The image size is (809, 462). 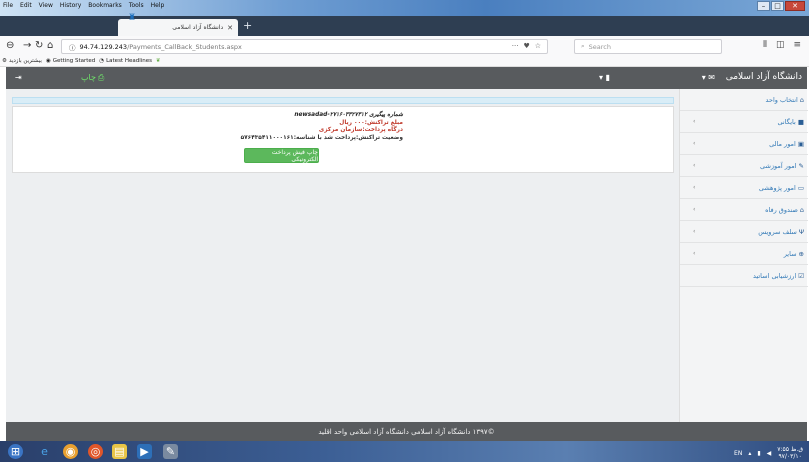 What do you see at coordinates (184, 46) in the screenshot?
I see `url-path: /Payments_CallBack_Students.aspx` at bounding box center [184, 46].